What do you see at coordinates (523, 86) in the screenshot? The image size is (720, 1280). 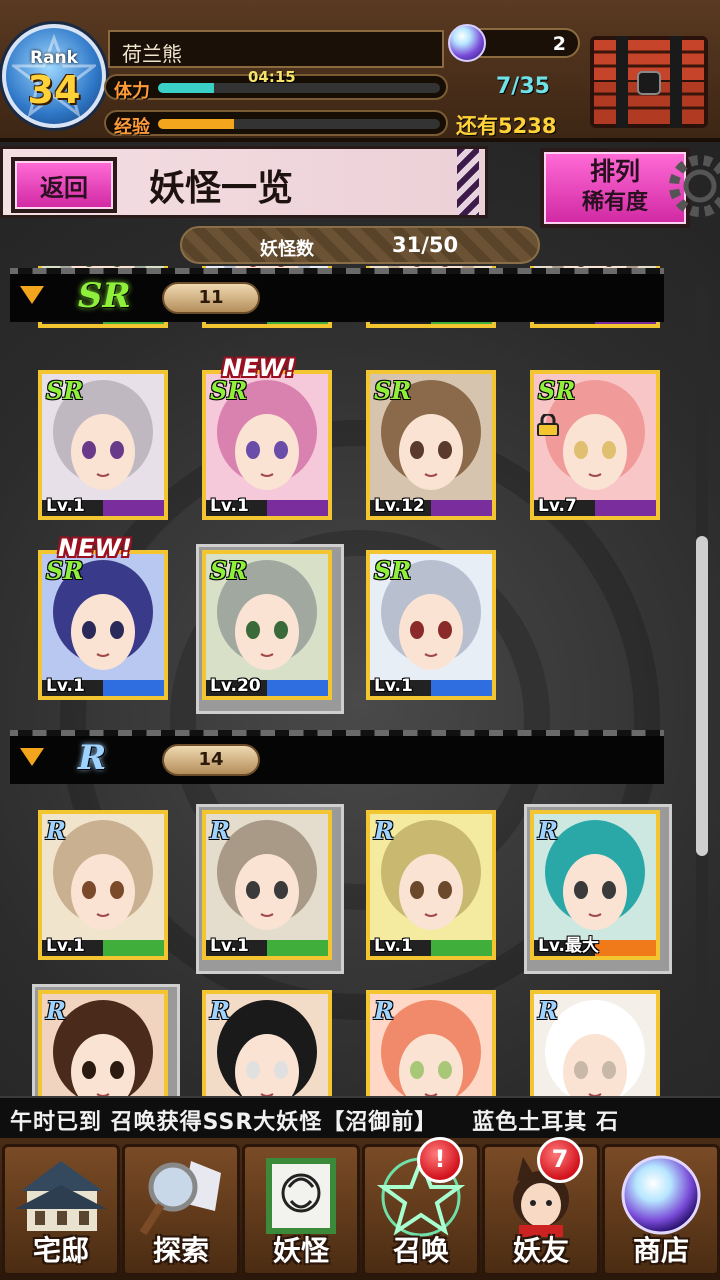 I see `stamina-count: 7/35` at bounding box center [523, 86].